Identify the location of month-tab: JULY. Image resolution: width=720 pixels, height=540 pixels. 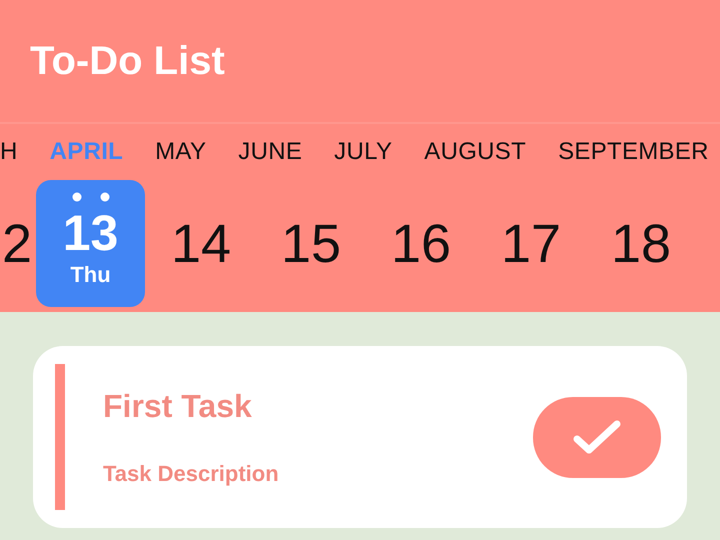
(363, 152).